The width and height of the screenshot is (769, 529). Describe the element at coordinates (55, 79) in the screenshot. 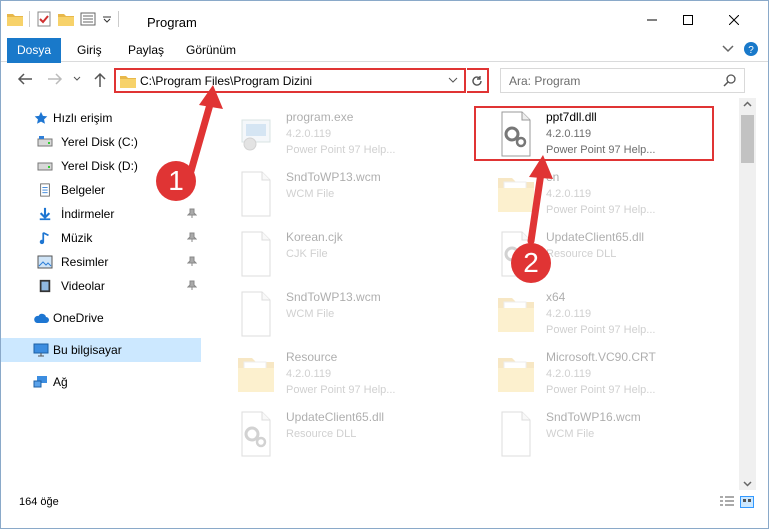

I see `forward-arrow-icon` at that location.